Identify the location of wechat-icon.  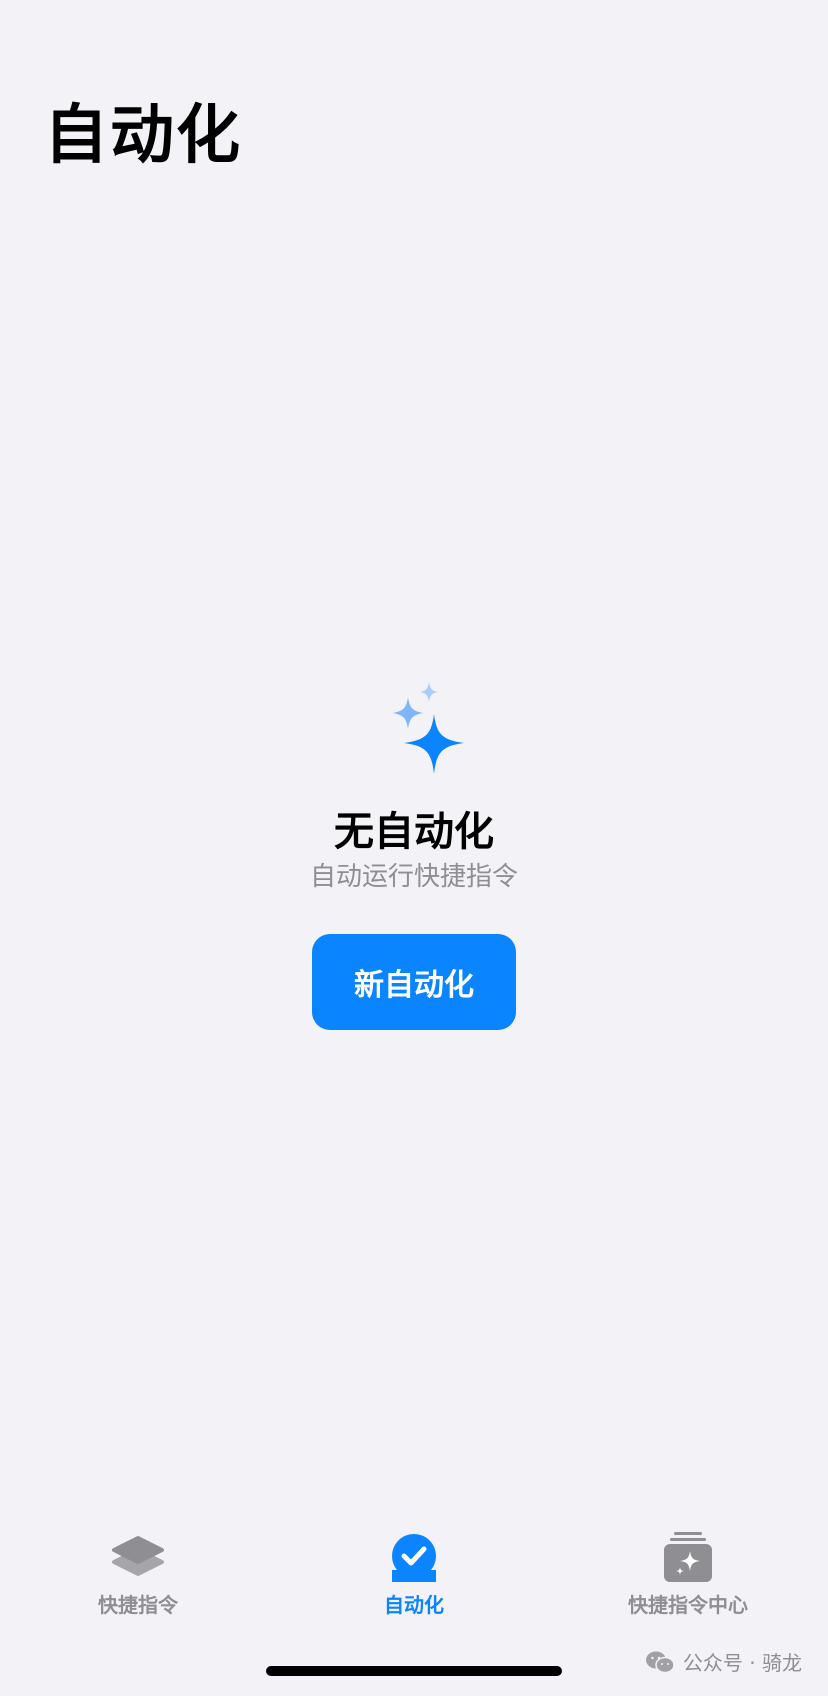
(660, 1662).